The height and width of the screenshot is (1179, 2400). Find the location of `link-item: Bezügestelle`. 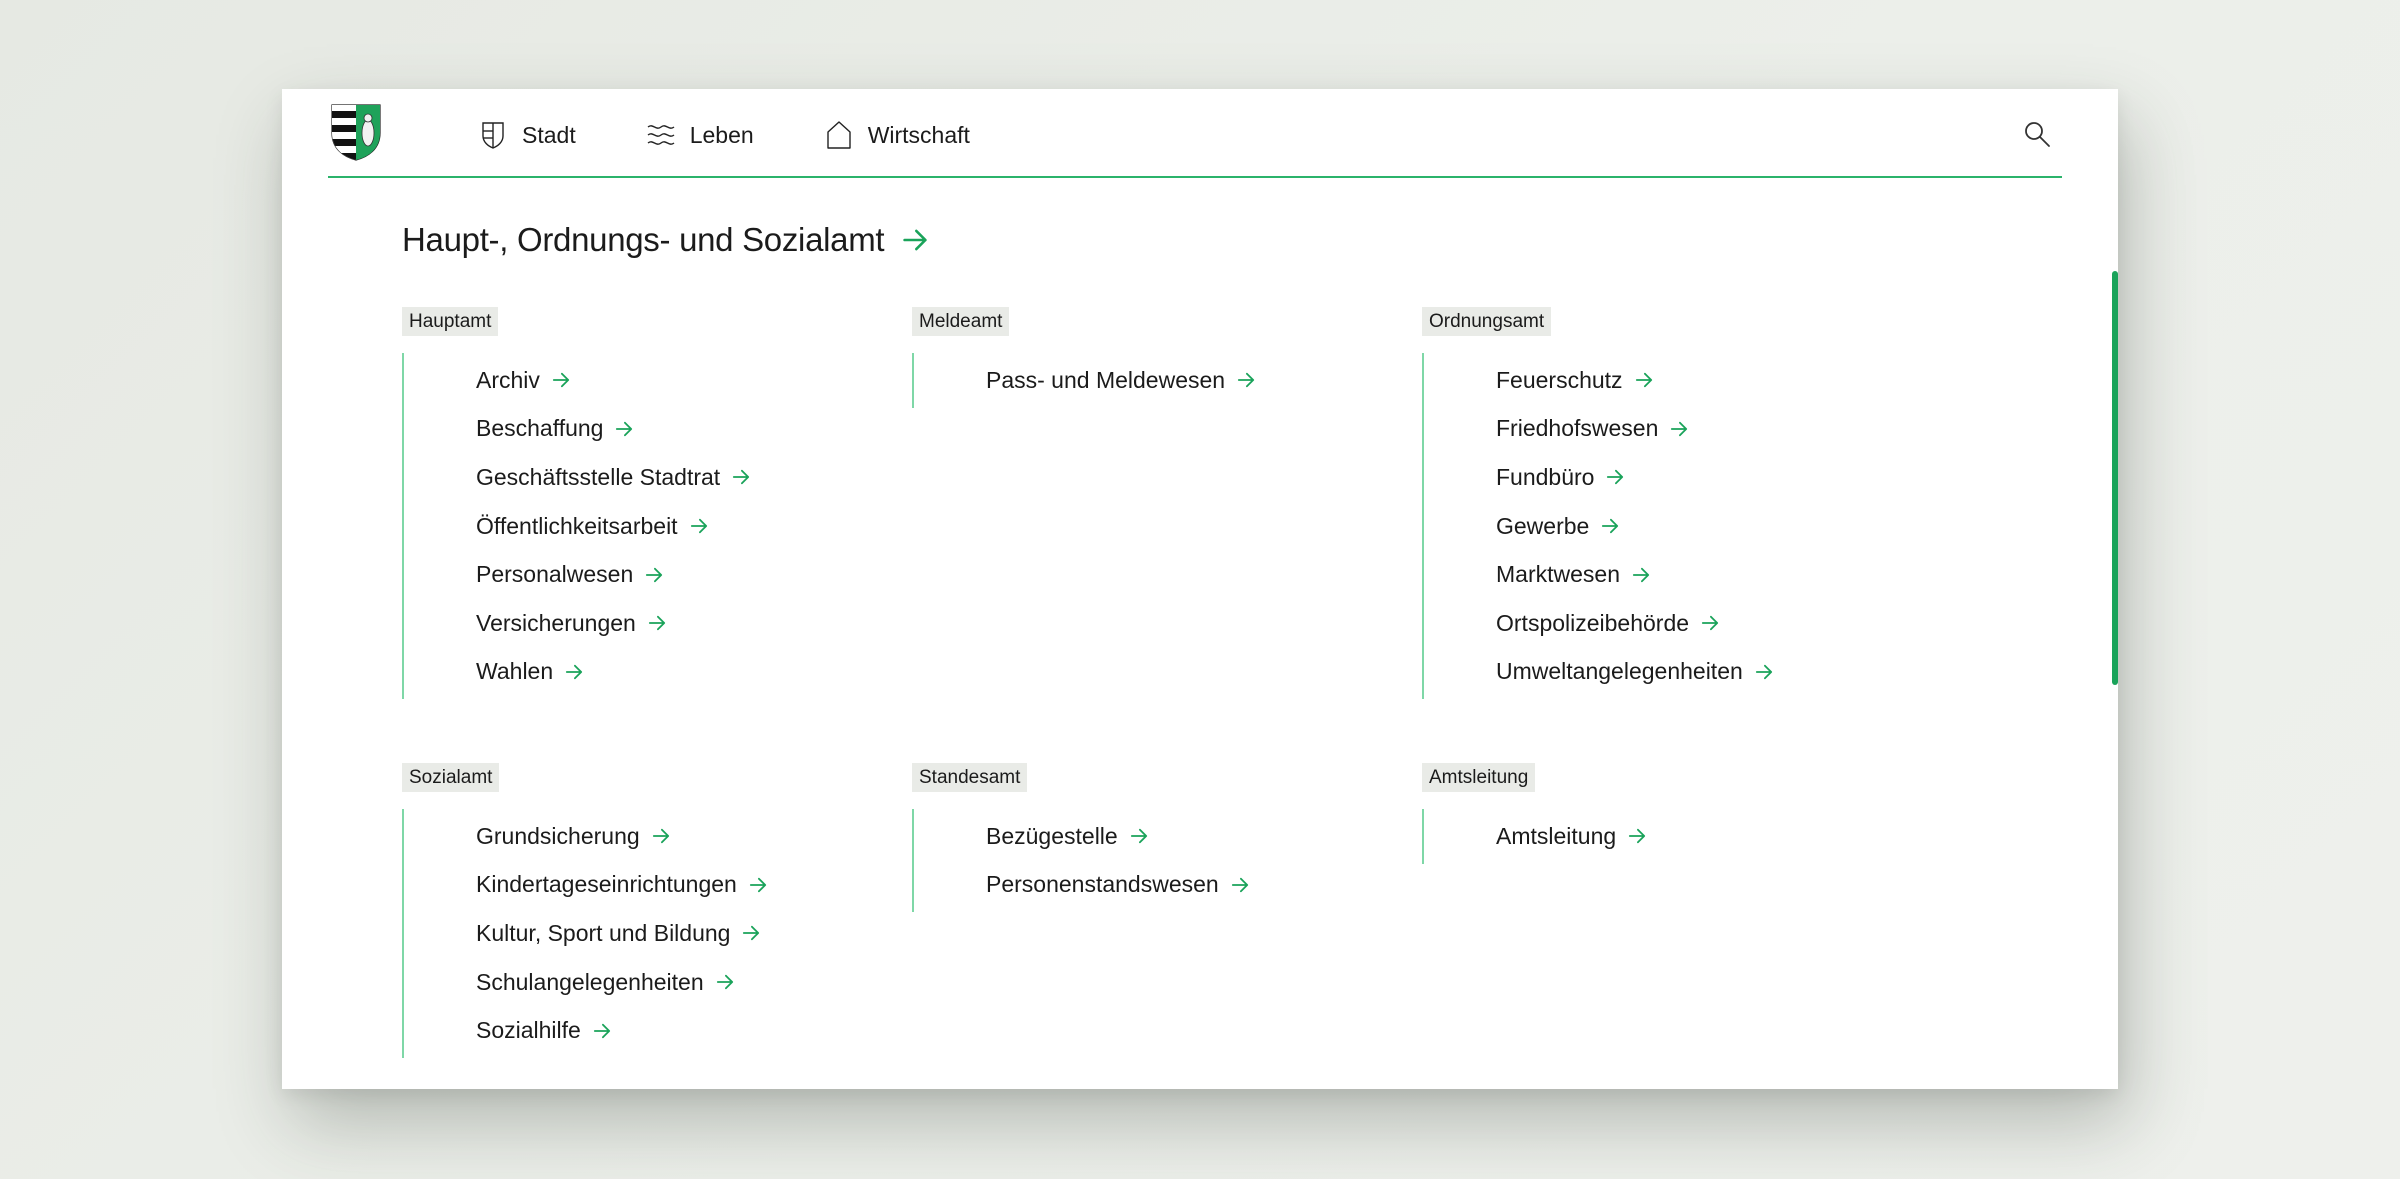

link-item: Bezügestelle is located at coordinates (1184, 836).